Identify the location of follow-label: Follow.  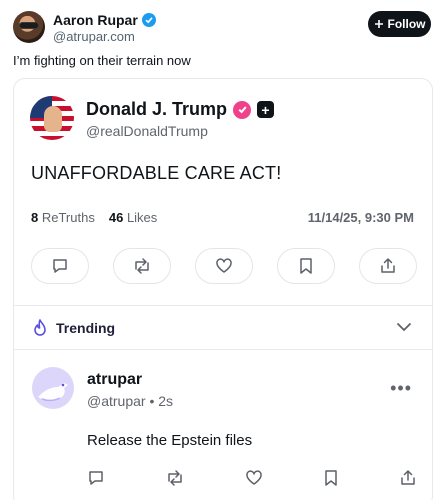
(406, 24).